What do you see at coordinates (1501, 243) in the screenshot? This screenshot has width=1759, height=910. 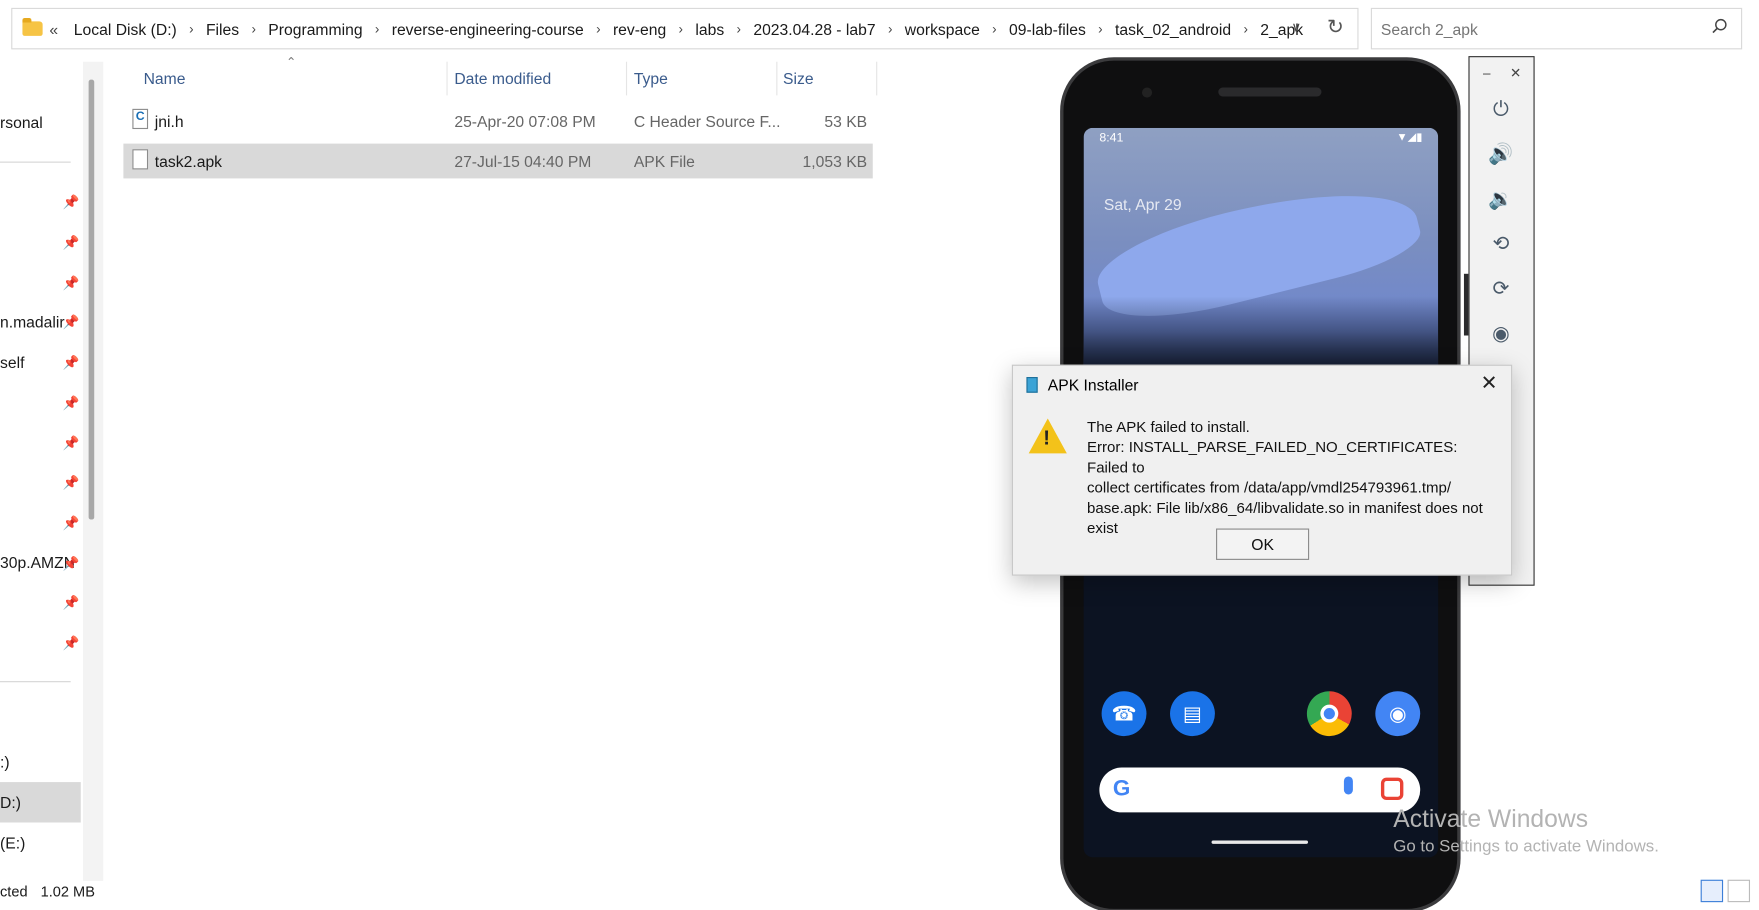 I see `rotate-left-icon: ⟲` at bounding box center [1501, 243].